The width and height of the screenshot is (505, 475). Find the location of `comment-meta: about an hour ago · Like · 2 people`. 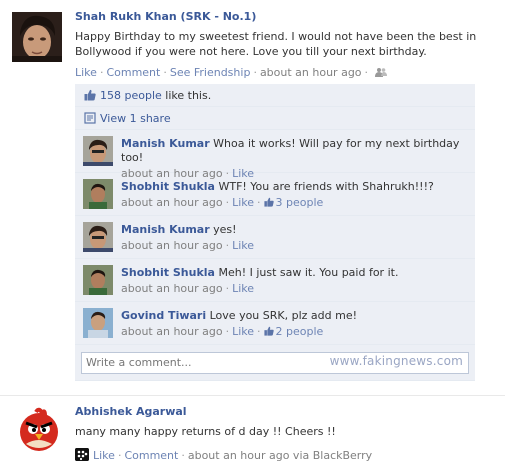

comment-meta: about an hour ago · Like · 2 people is located at coordinates (222, 331).